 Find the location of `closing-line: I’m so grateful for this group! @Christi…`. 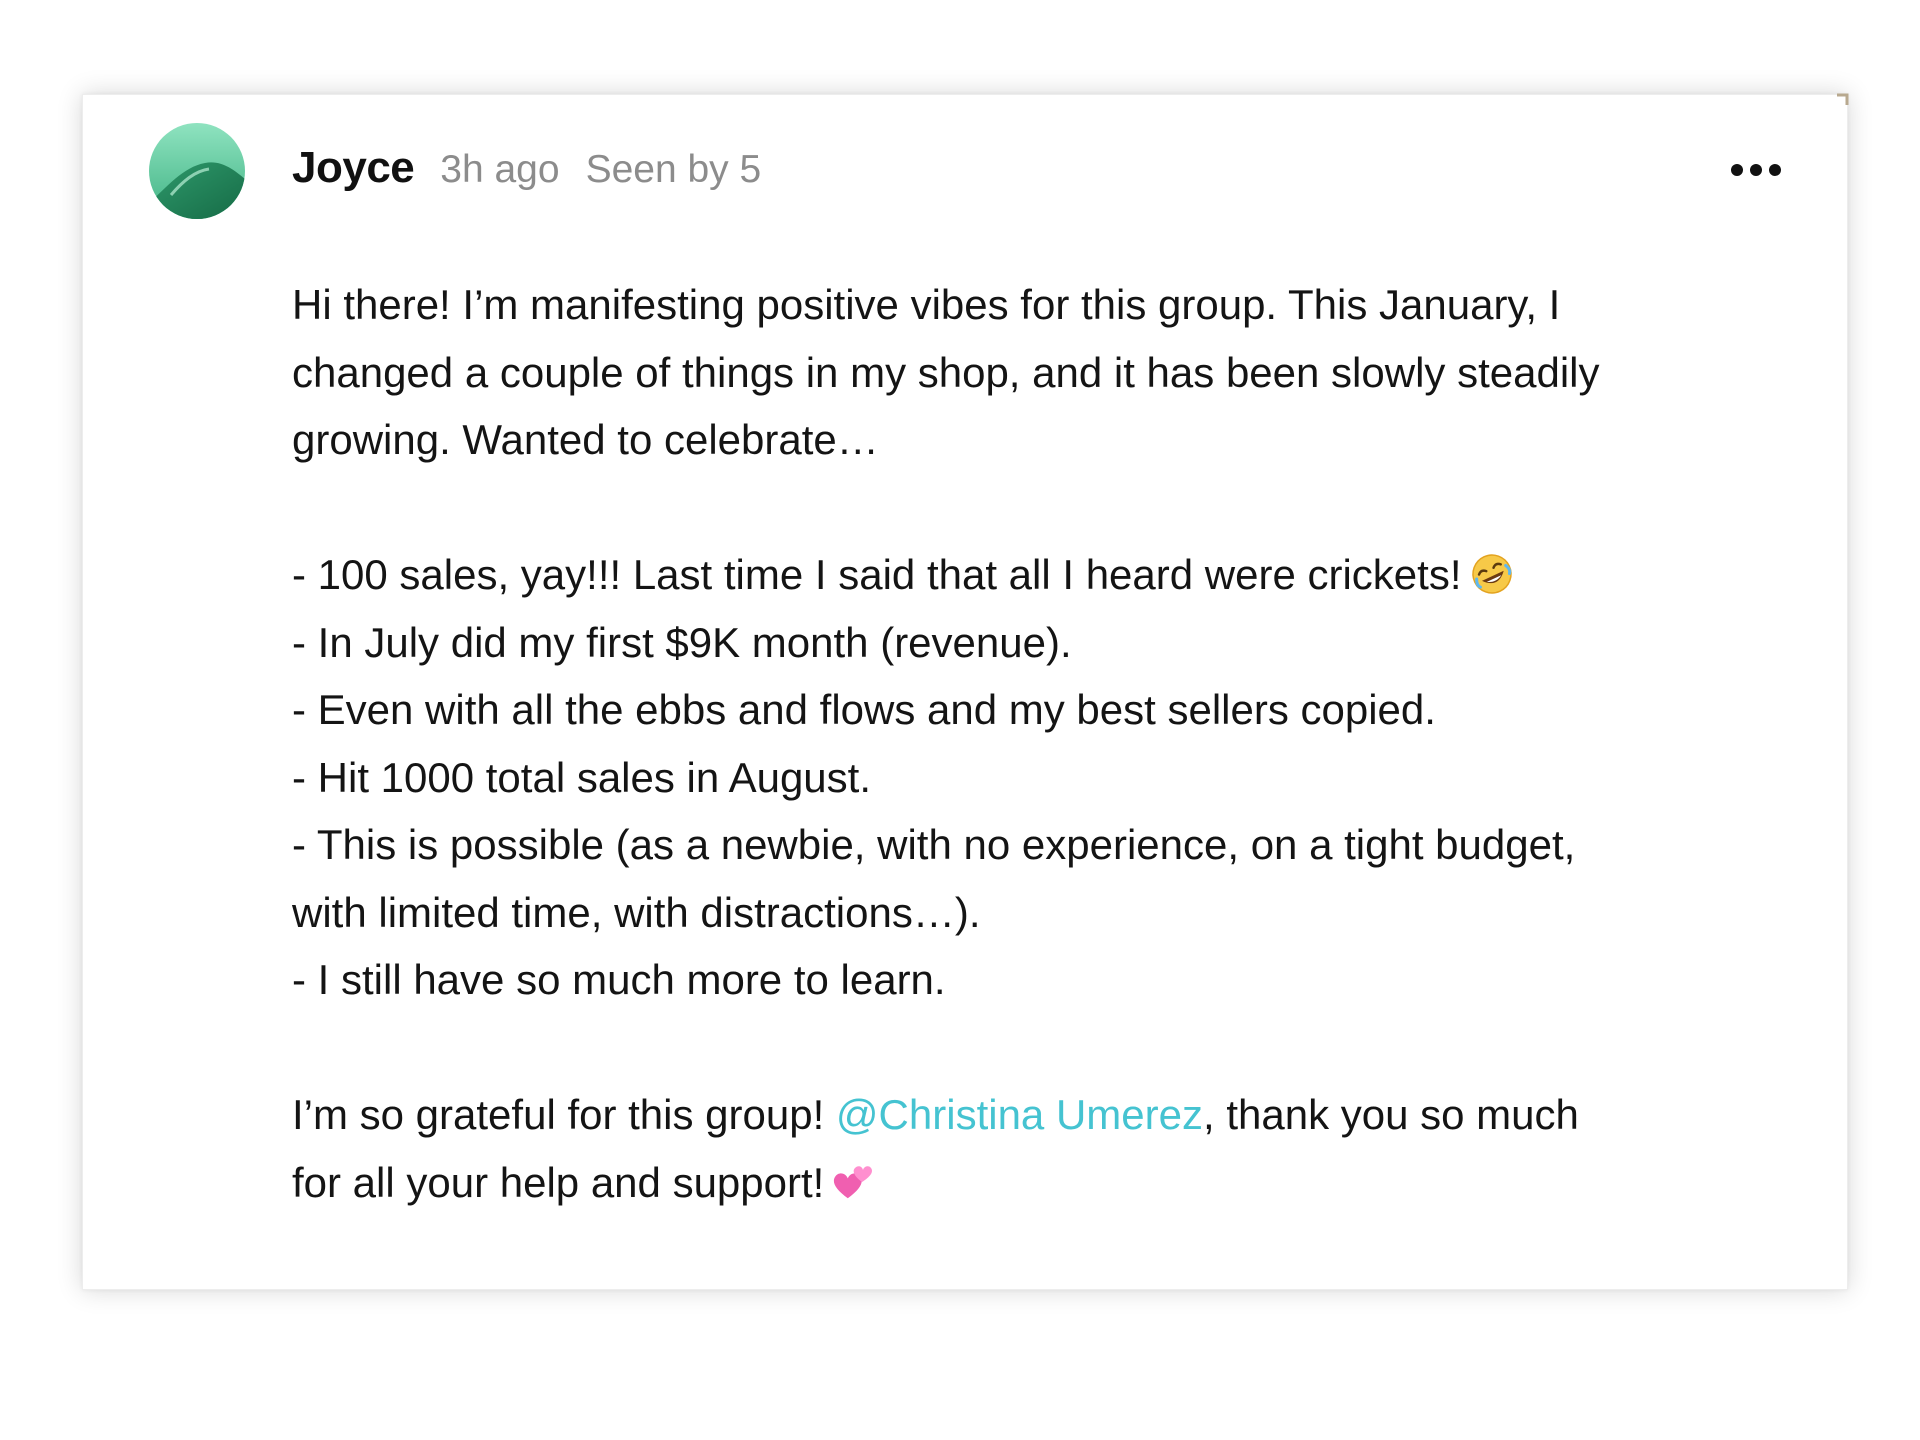

closing-line: I’m so grateful for this group! @Christi… is located at coordinates (1052, 1115).